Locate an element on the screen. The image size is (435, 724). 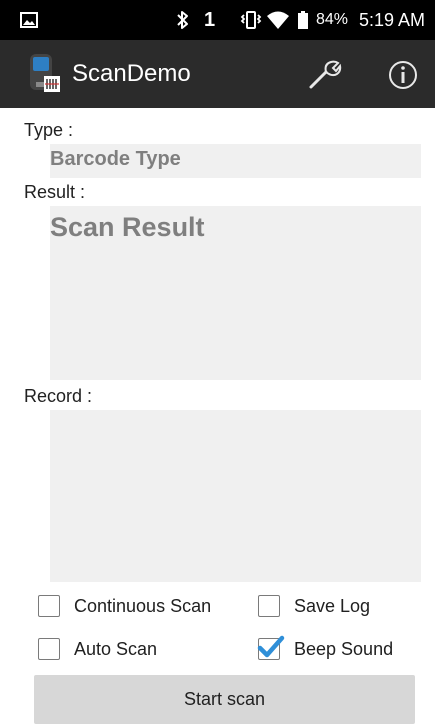
vibrate-icon is located at coordinates (251, 20).